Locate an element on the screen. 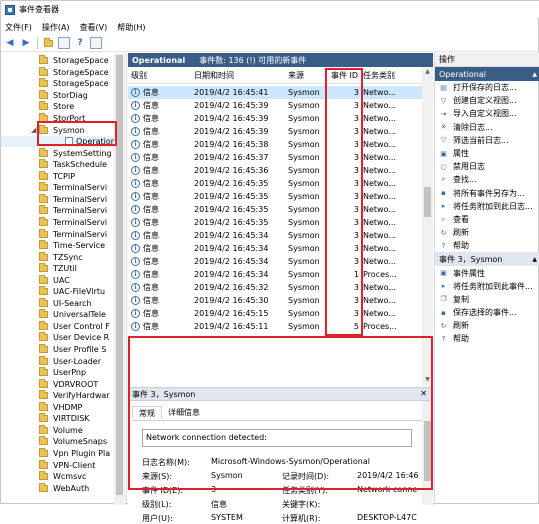 The image size is (539, 524). tree-item: Time-Service is located at coordinates (57, 246).